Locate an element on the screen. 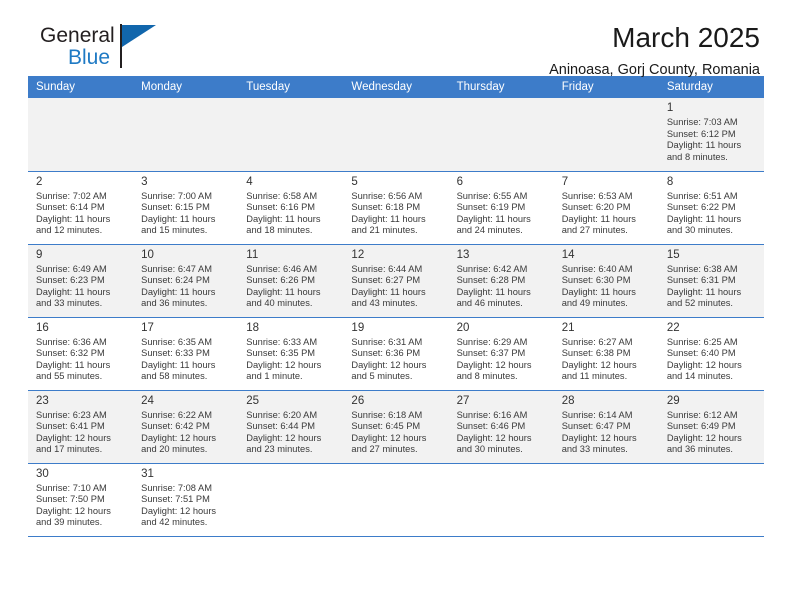  day-number: 19 is located at coordinates (358, 327).